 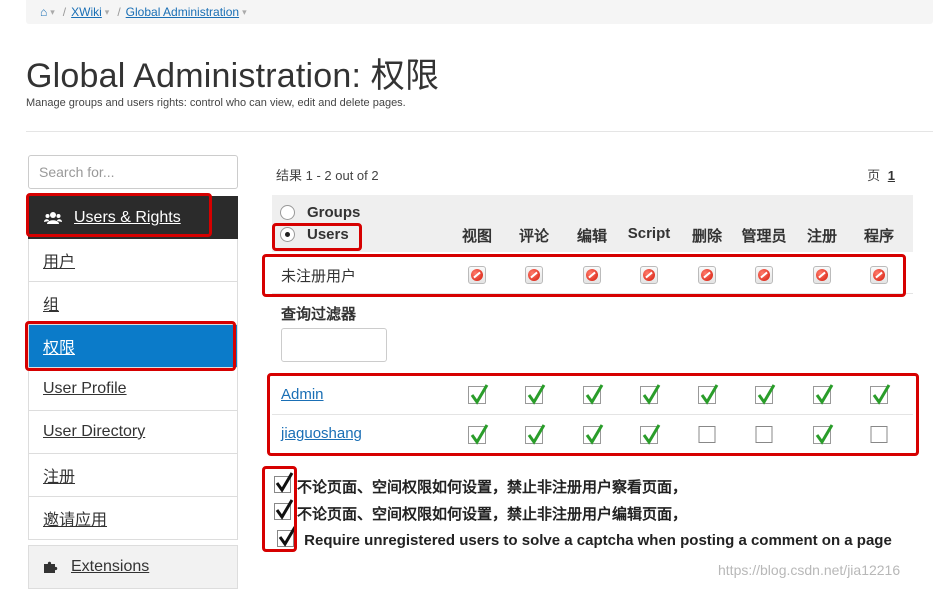 I want to click on radio-users: Users, so click(x=314, y=234).